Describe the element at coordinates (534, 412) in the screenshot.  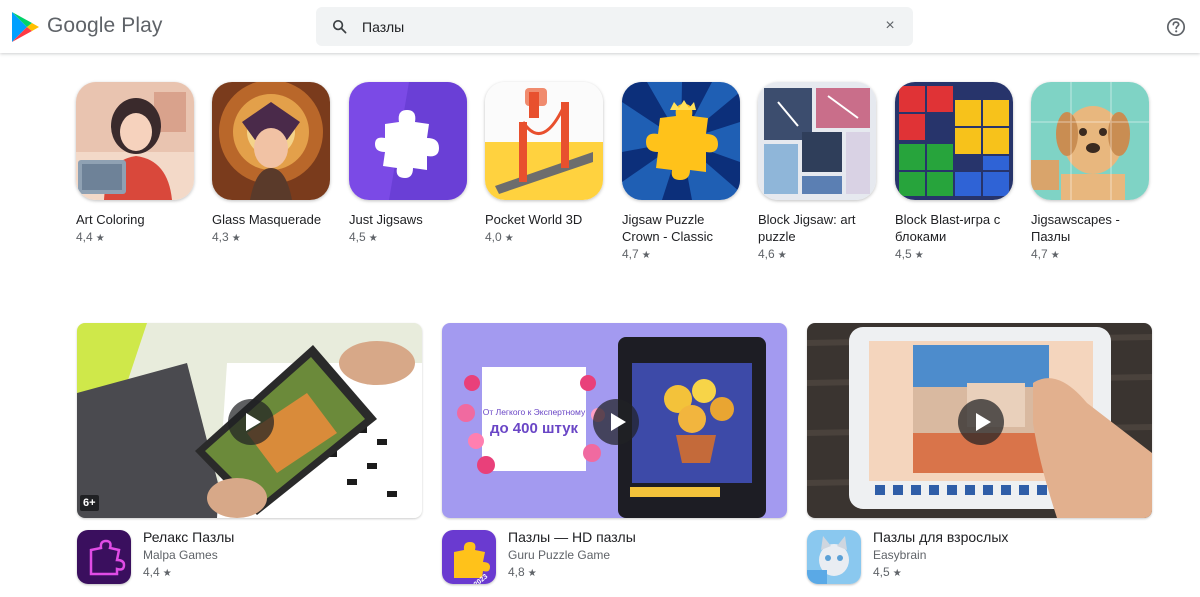
I see `banner-subtitle: От Легкого к Экспертному` at that location.